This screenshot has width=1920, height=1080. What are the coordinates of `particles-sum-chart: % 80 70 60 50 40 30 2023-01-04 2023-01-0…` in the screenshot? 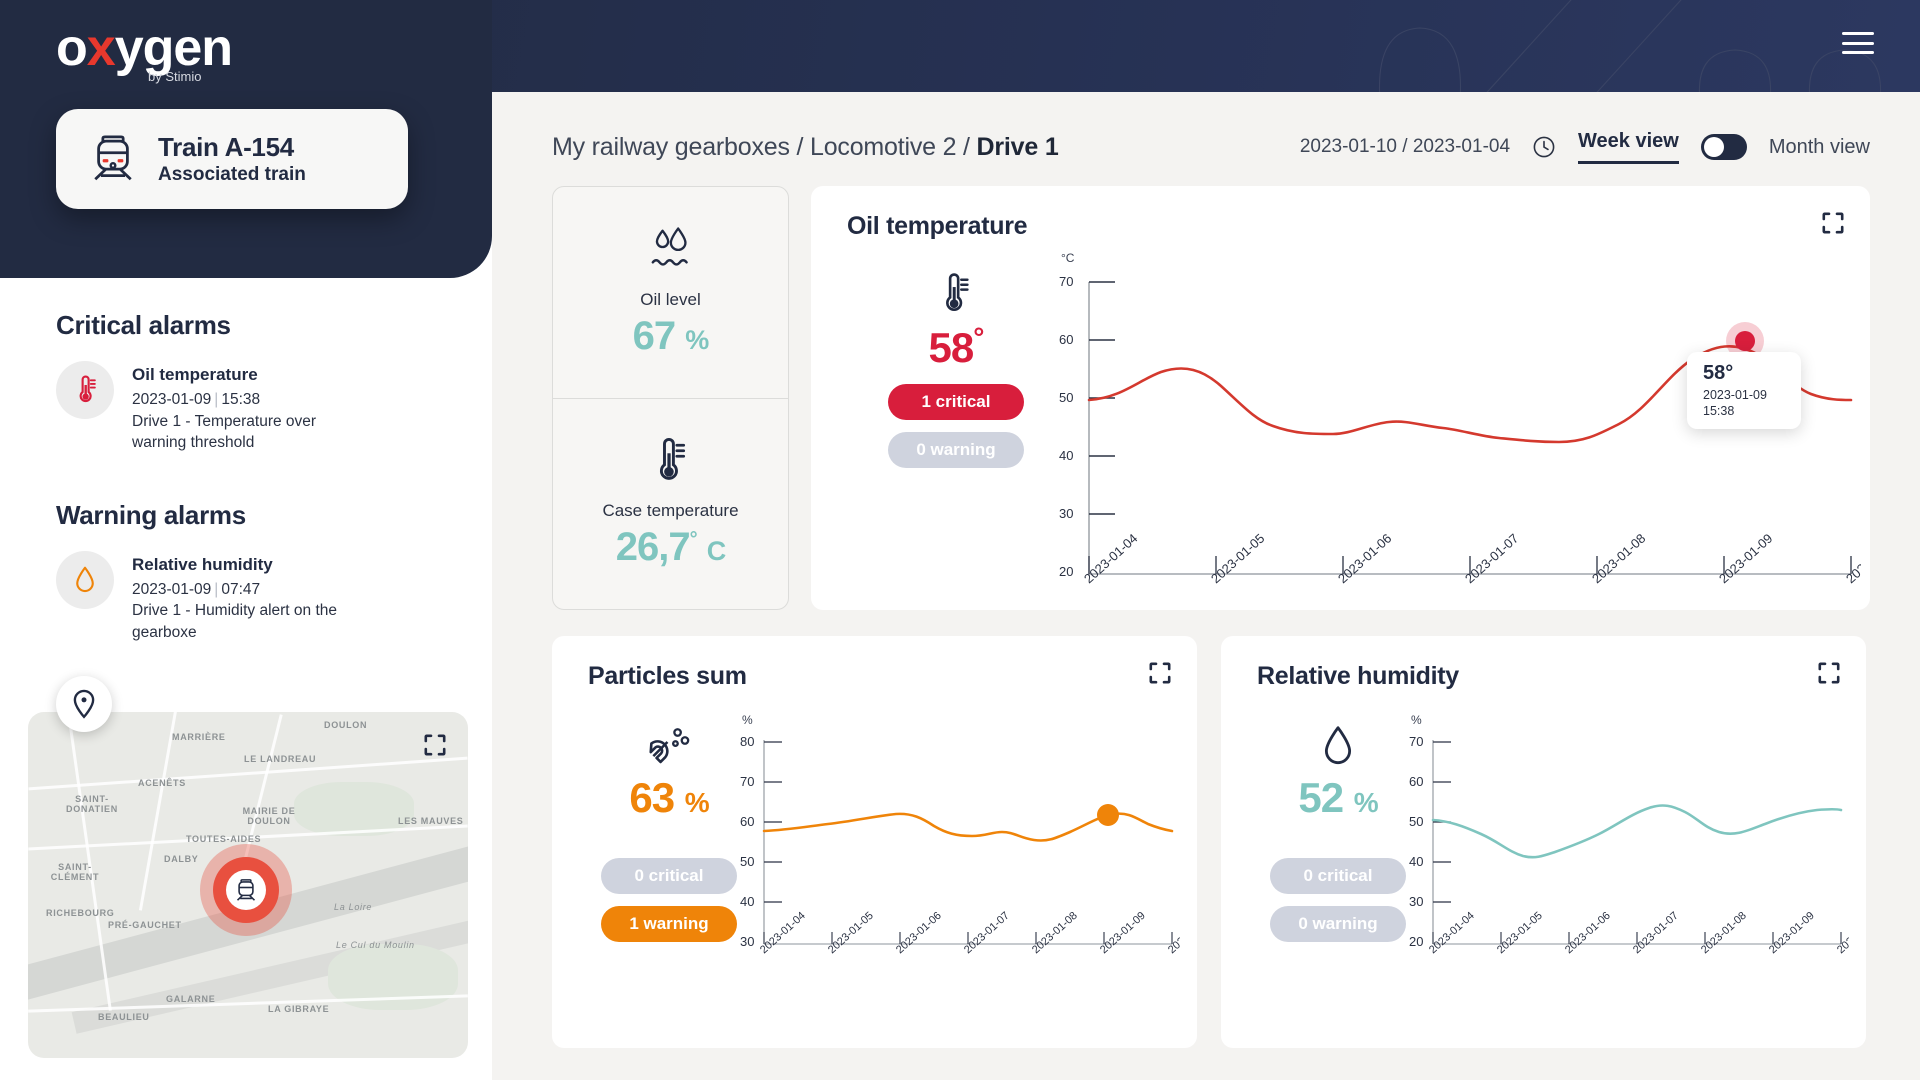 It's located at (958, 860).